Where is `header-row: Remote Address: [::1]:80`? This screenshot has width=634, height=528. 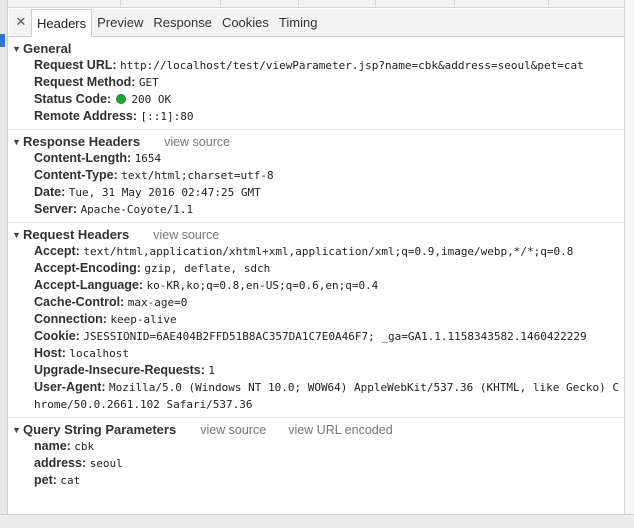 header-row: Remote Address: [::1]:80 is located at coordinates (316, 116).